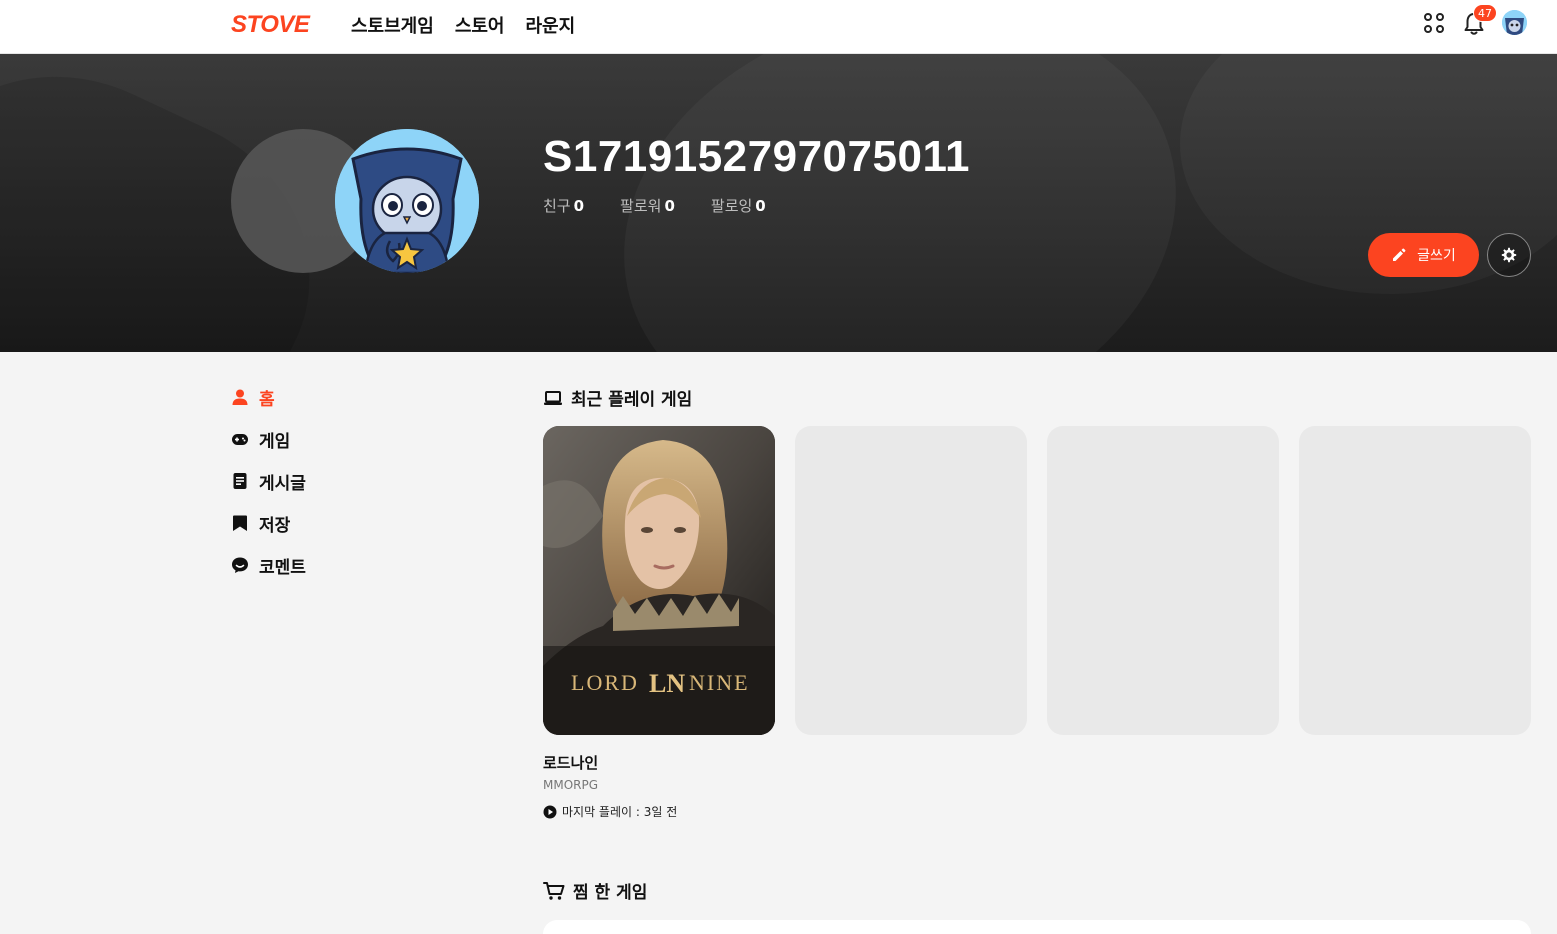 Image resolution: width=1557 pixels, height=934 pixels. I want to click on sidebar-item-label: 홈, so click(267, 399).